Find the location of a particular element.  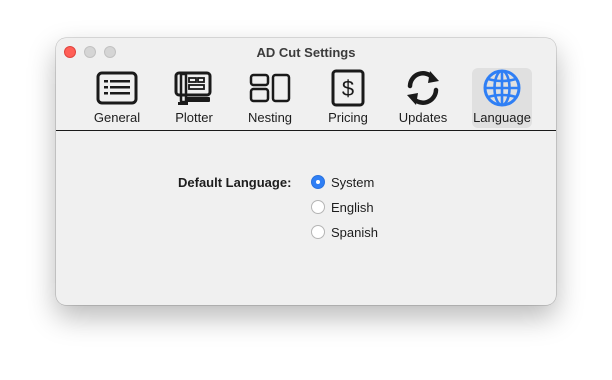

tab-nesting: Nesting is located at coordinates (270, 98).